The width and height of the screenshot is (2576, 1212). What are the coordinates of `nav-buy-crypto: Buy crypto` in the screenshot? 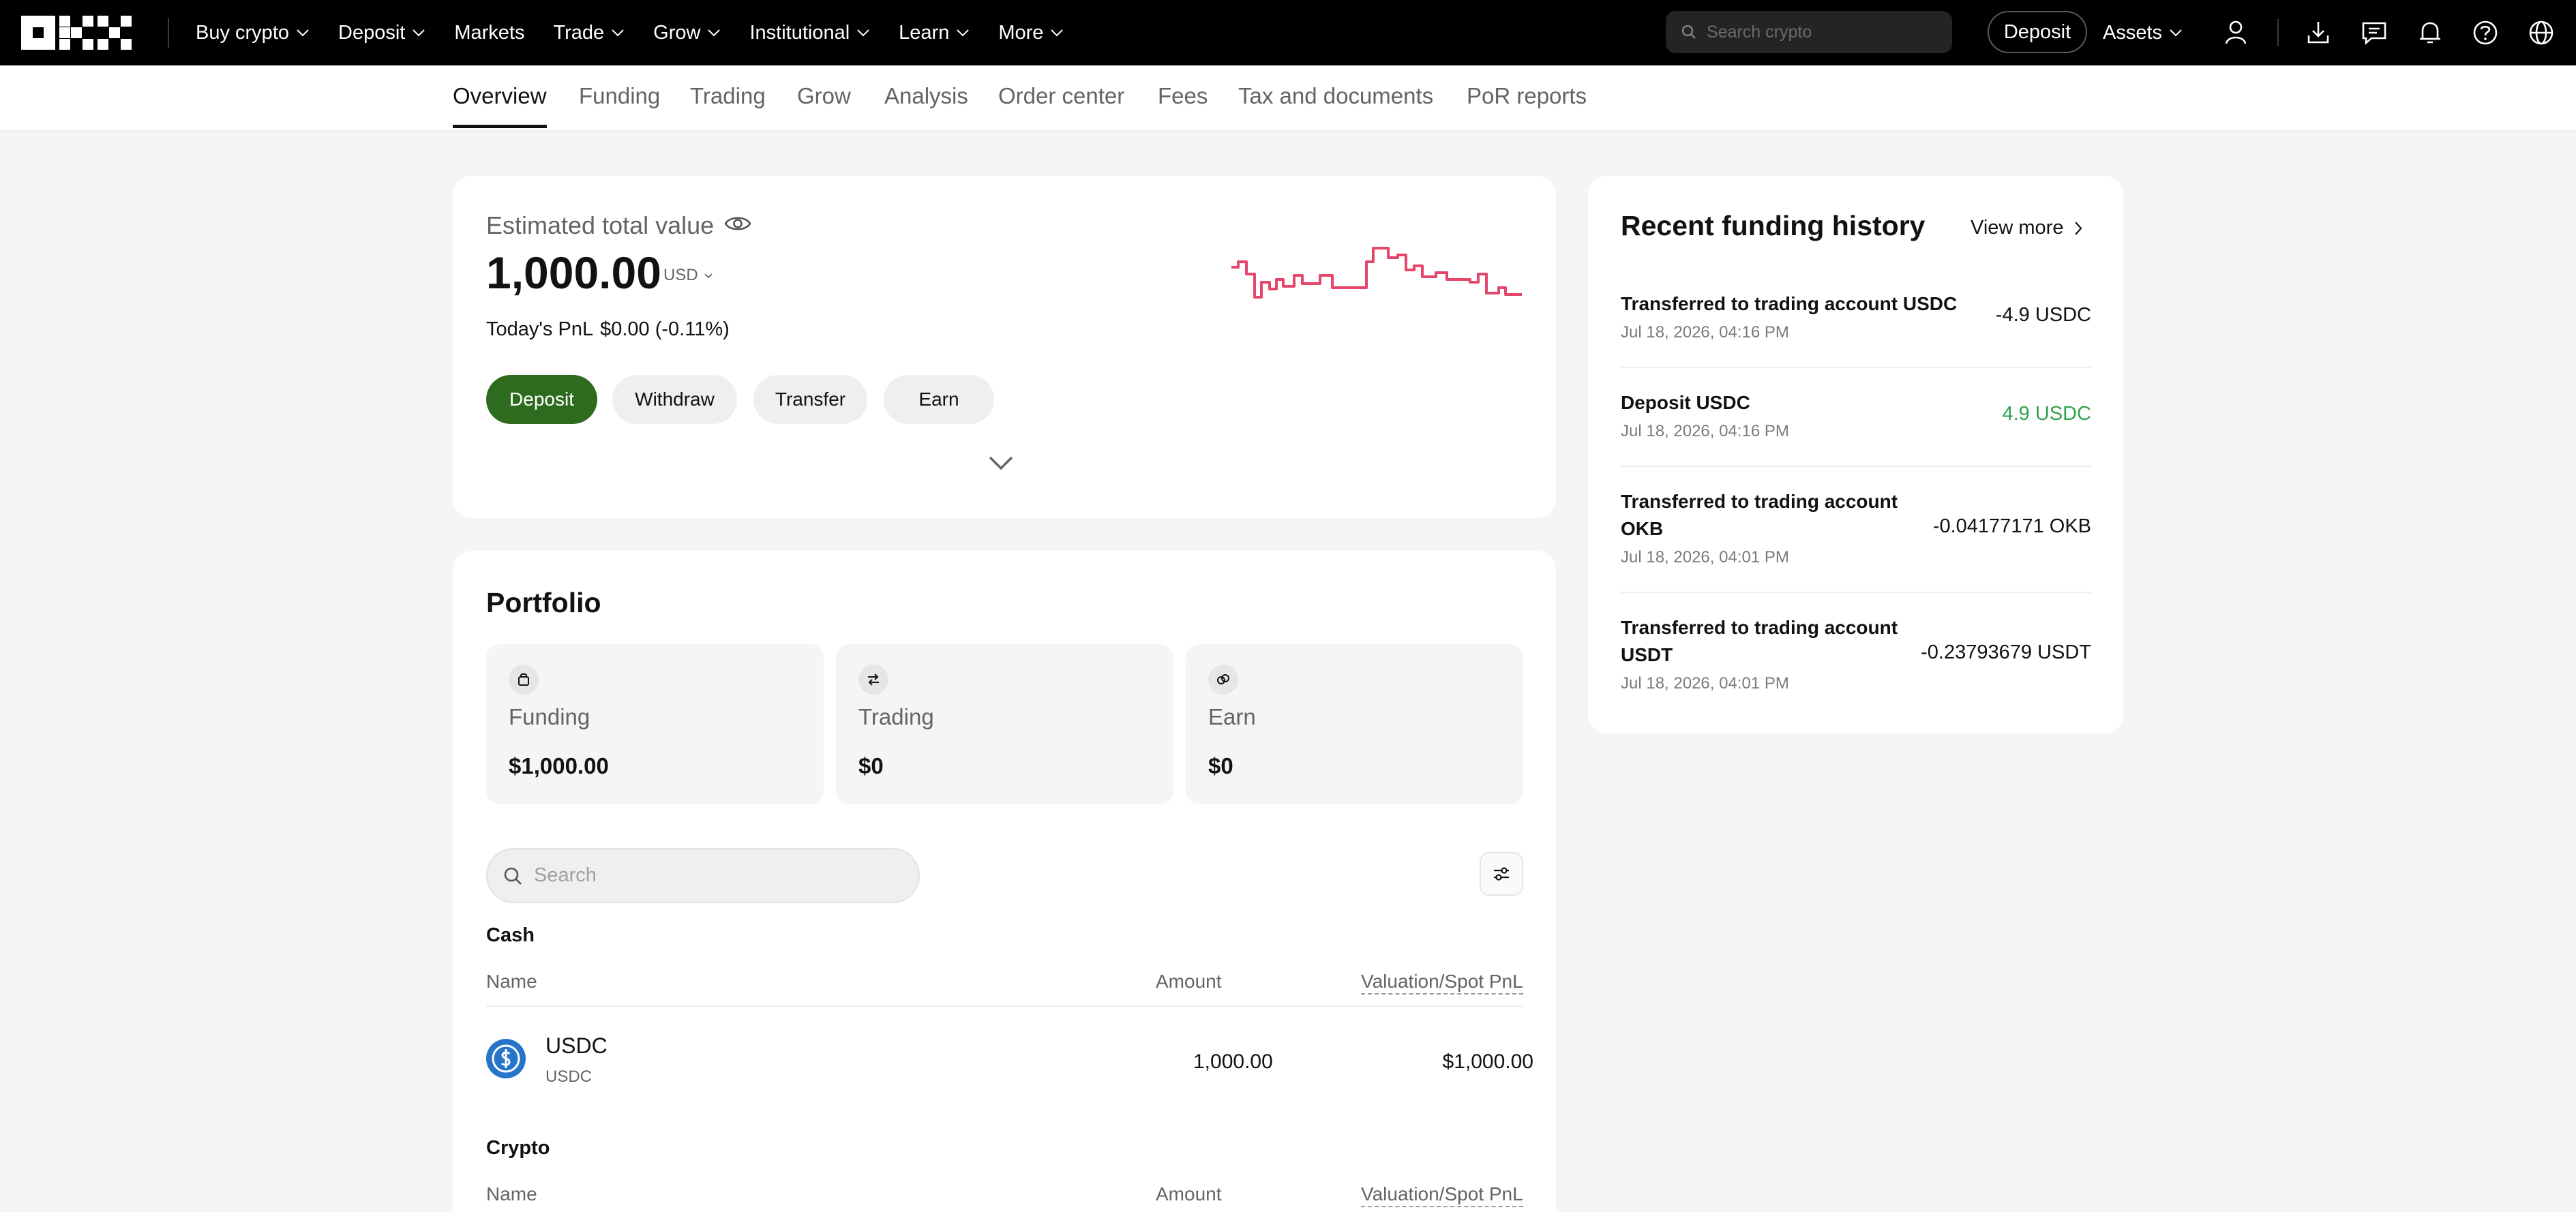 It's located at (253, 33).